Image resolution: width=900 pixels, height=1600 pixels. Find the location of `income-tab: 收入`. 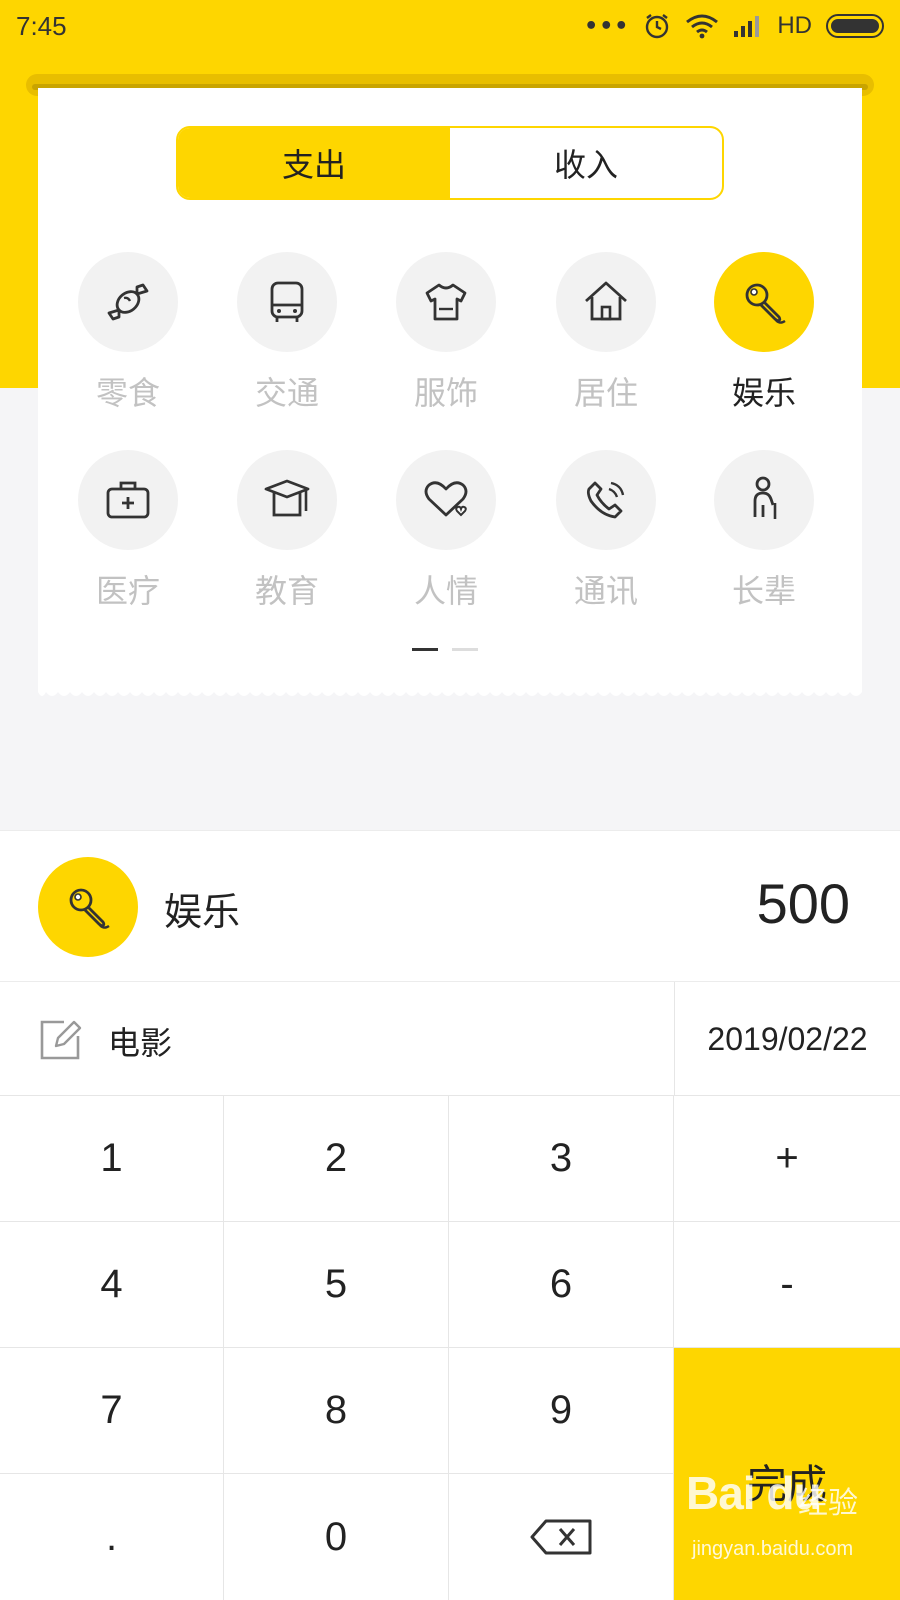

income-tab: 收入 is located at coordinates (586, 163).